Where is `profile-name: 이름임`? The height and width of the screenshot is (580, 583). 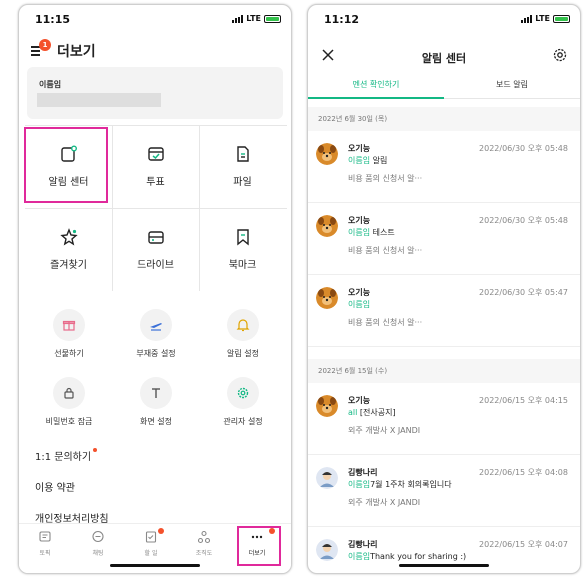 profile-name: 이름임 is located at coordinates (50, 84).